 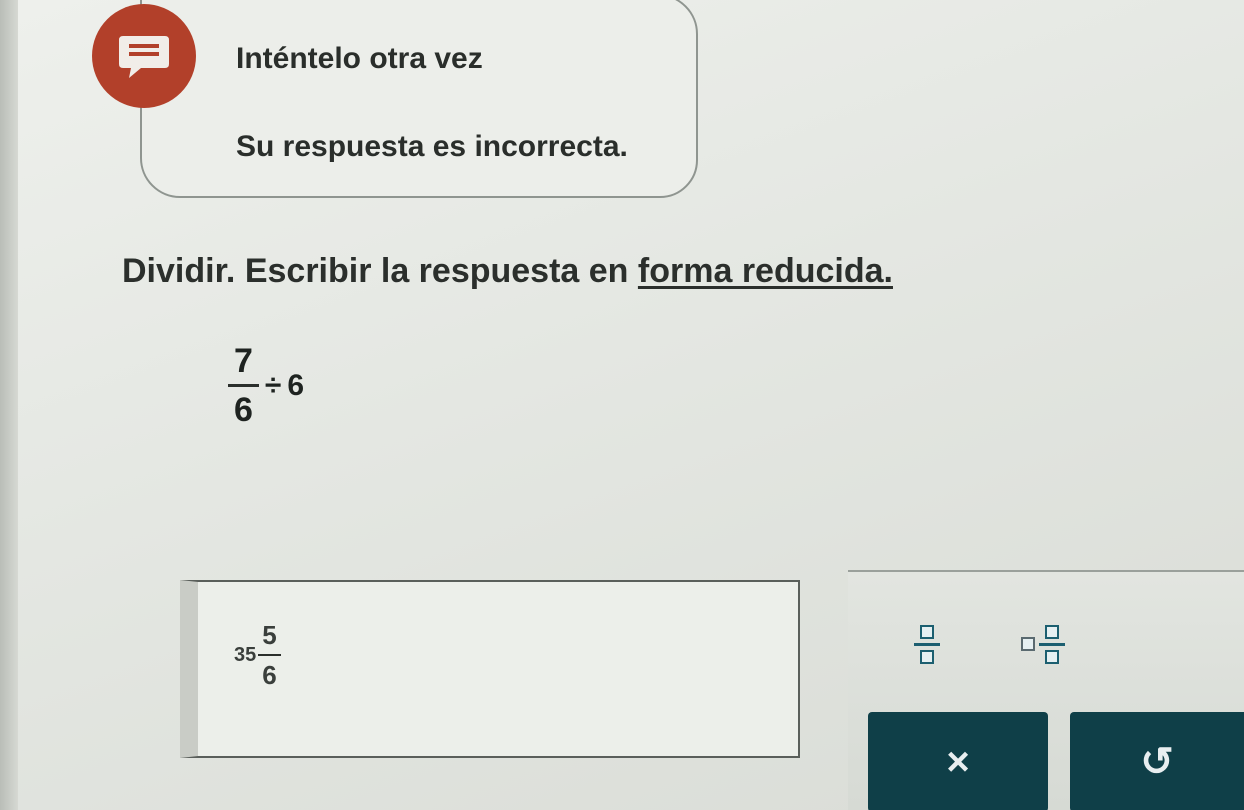 I want to click on clear-button: ×, so click(x=958, y=761).